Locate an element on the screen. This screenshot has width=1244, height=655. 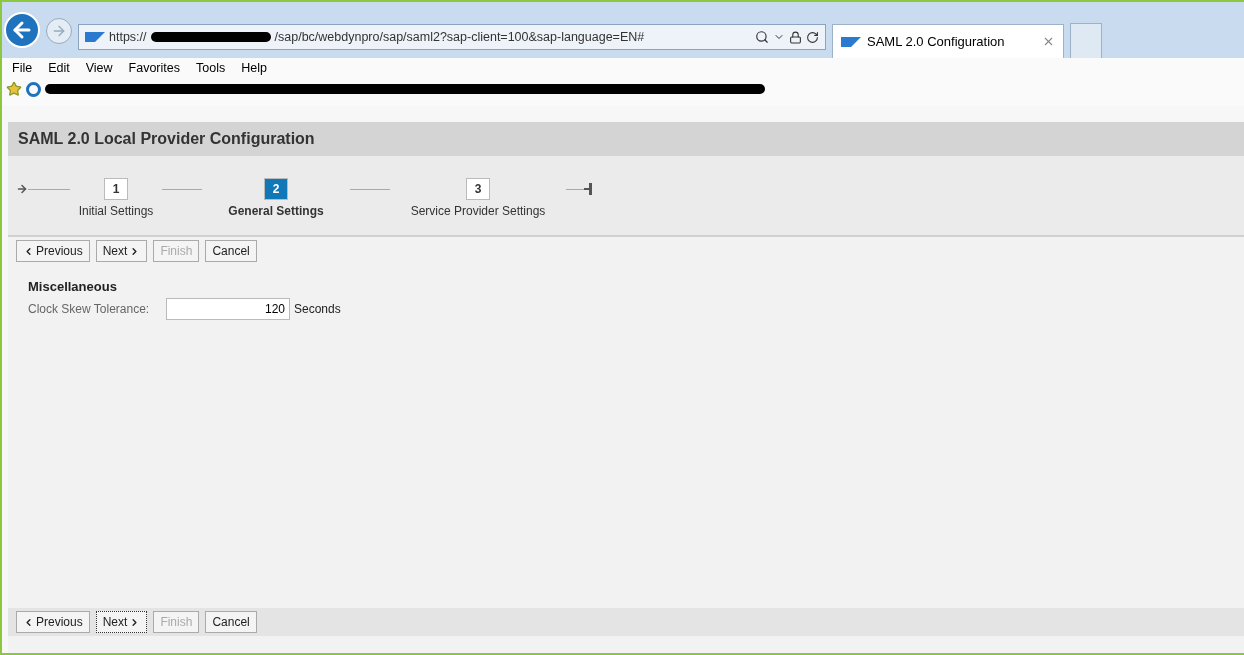
step-number: 3 is located at coordinates (478, 189).